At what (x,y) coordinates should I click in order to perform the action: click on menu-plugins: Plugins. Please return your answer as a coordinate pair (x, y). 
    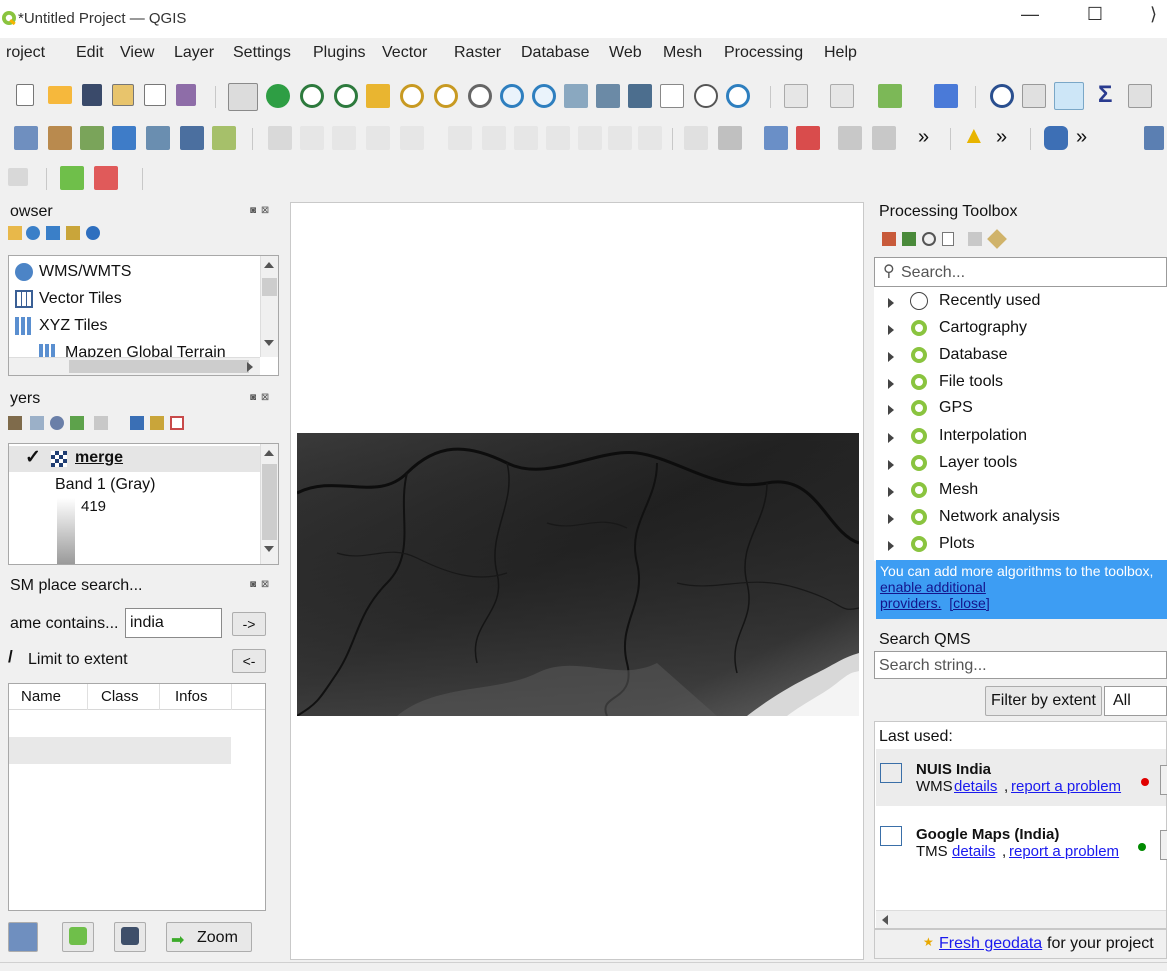
    Looking at the image, I should click on (339, 53).